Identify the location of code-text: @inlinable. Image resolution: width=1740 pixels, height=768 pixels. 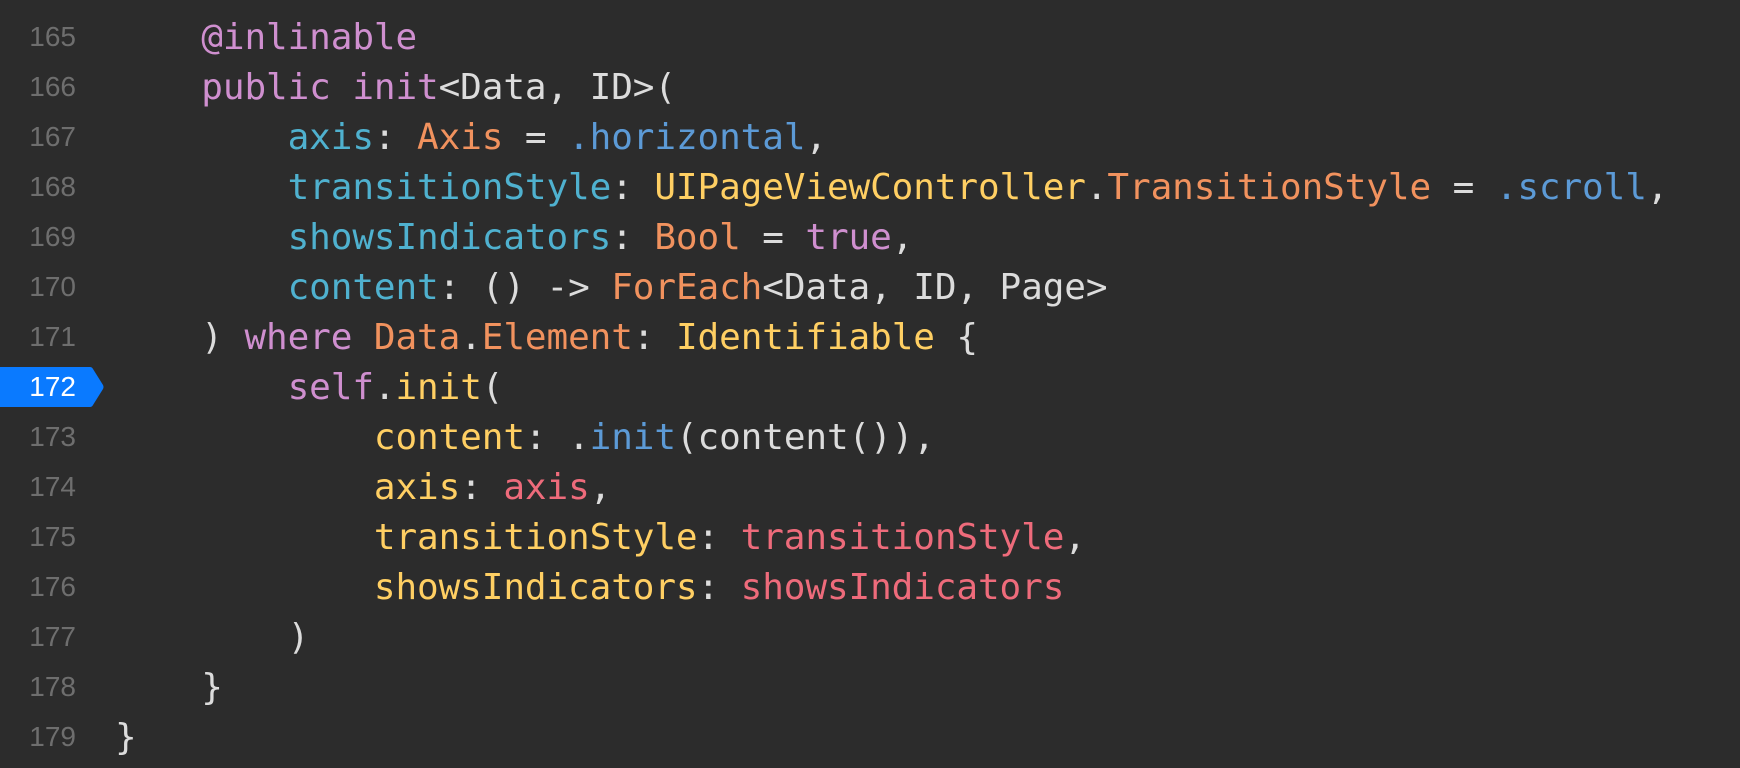
(266, 37).